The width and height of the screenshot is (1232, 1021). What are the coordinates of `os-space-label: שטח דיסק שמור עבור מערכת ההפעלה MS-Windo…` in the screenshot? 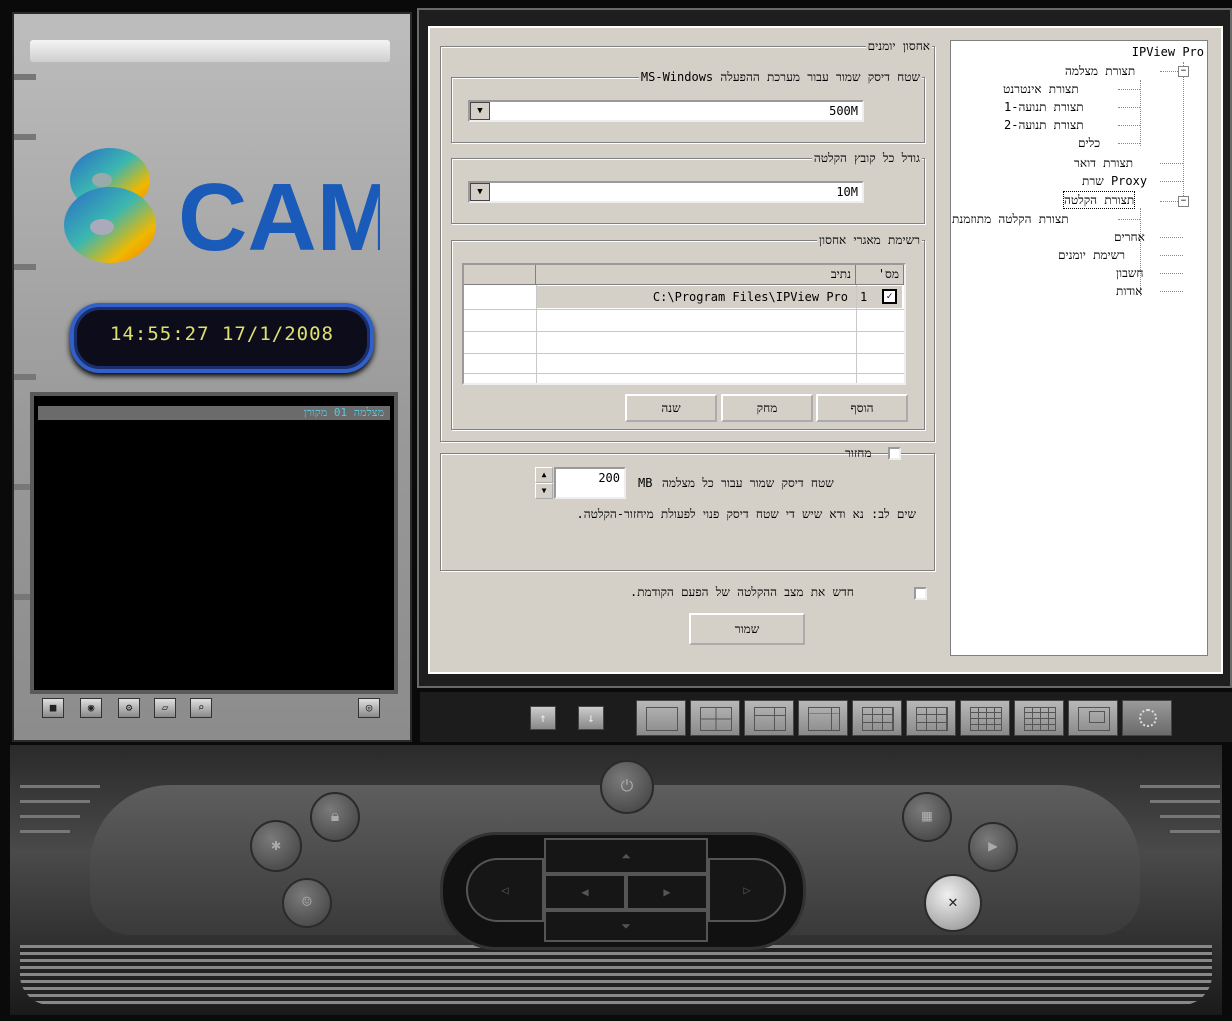 It's located at (780, 77).